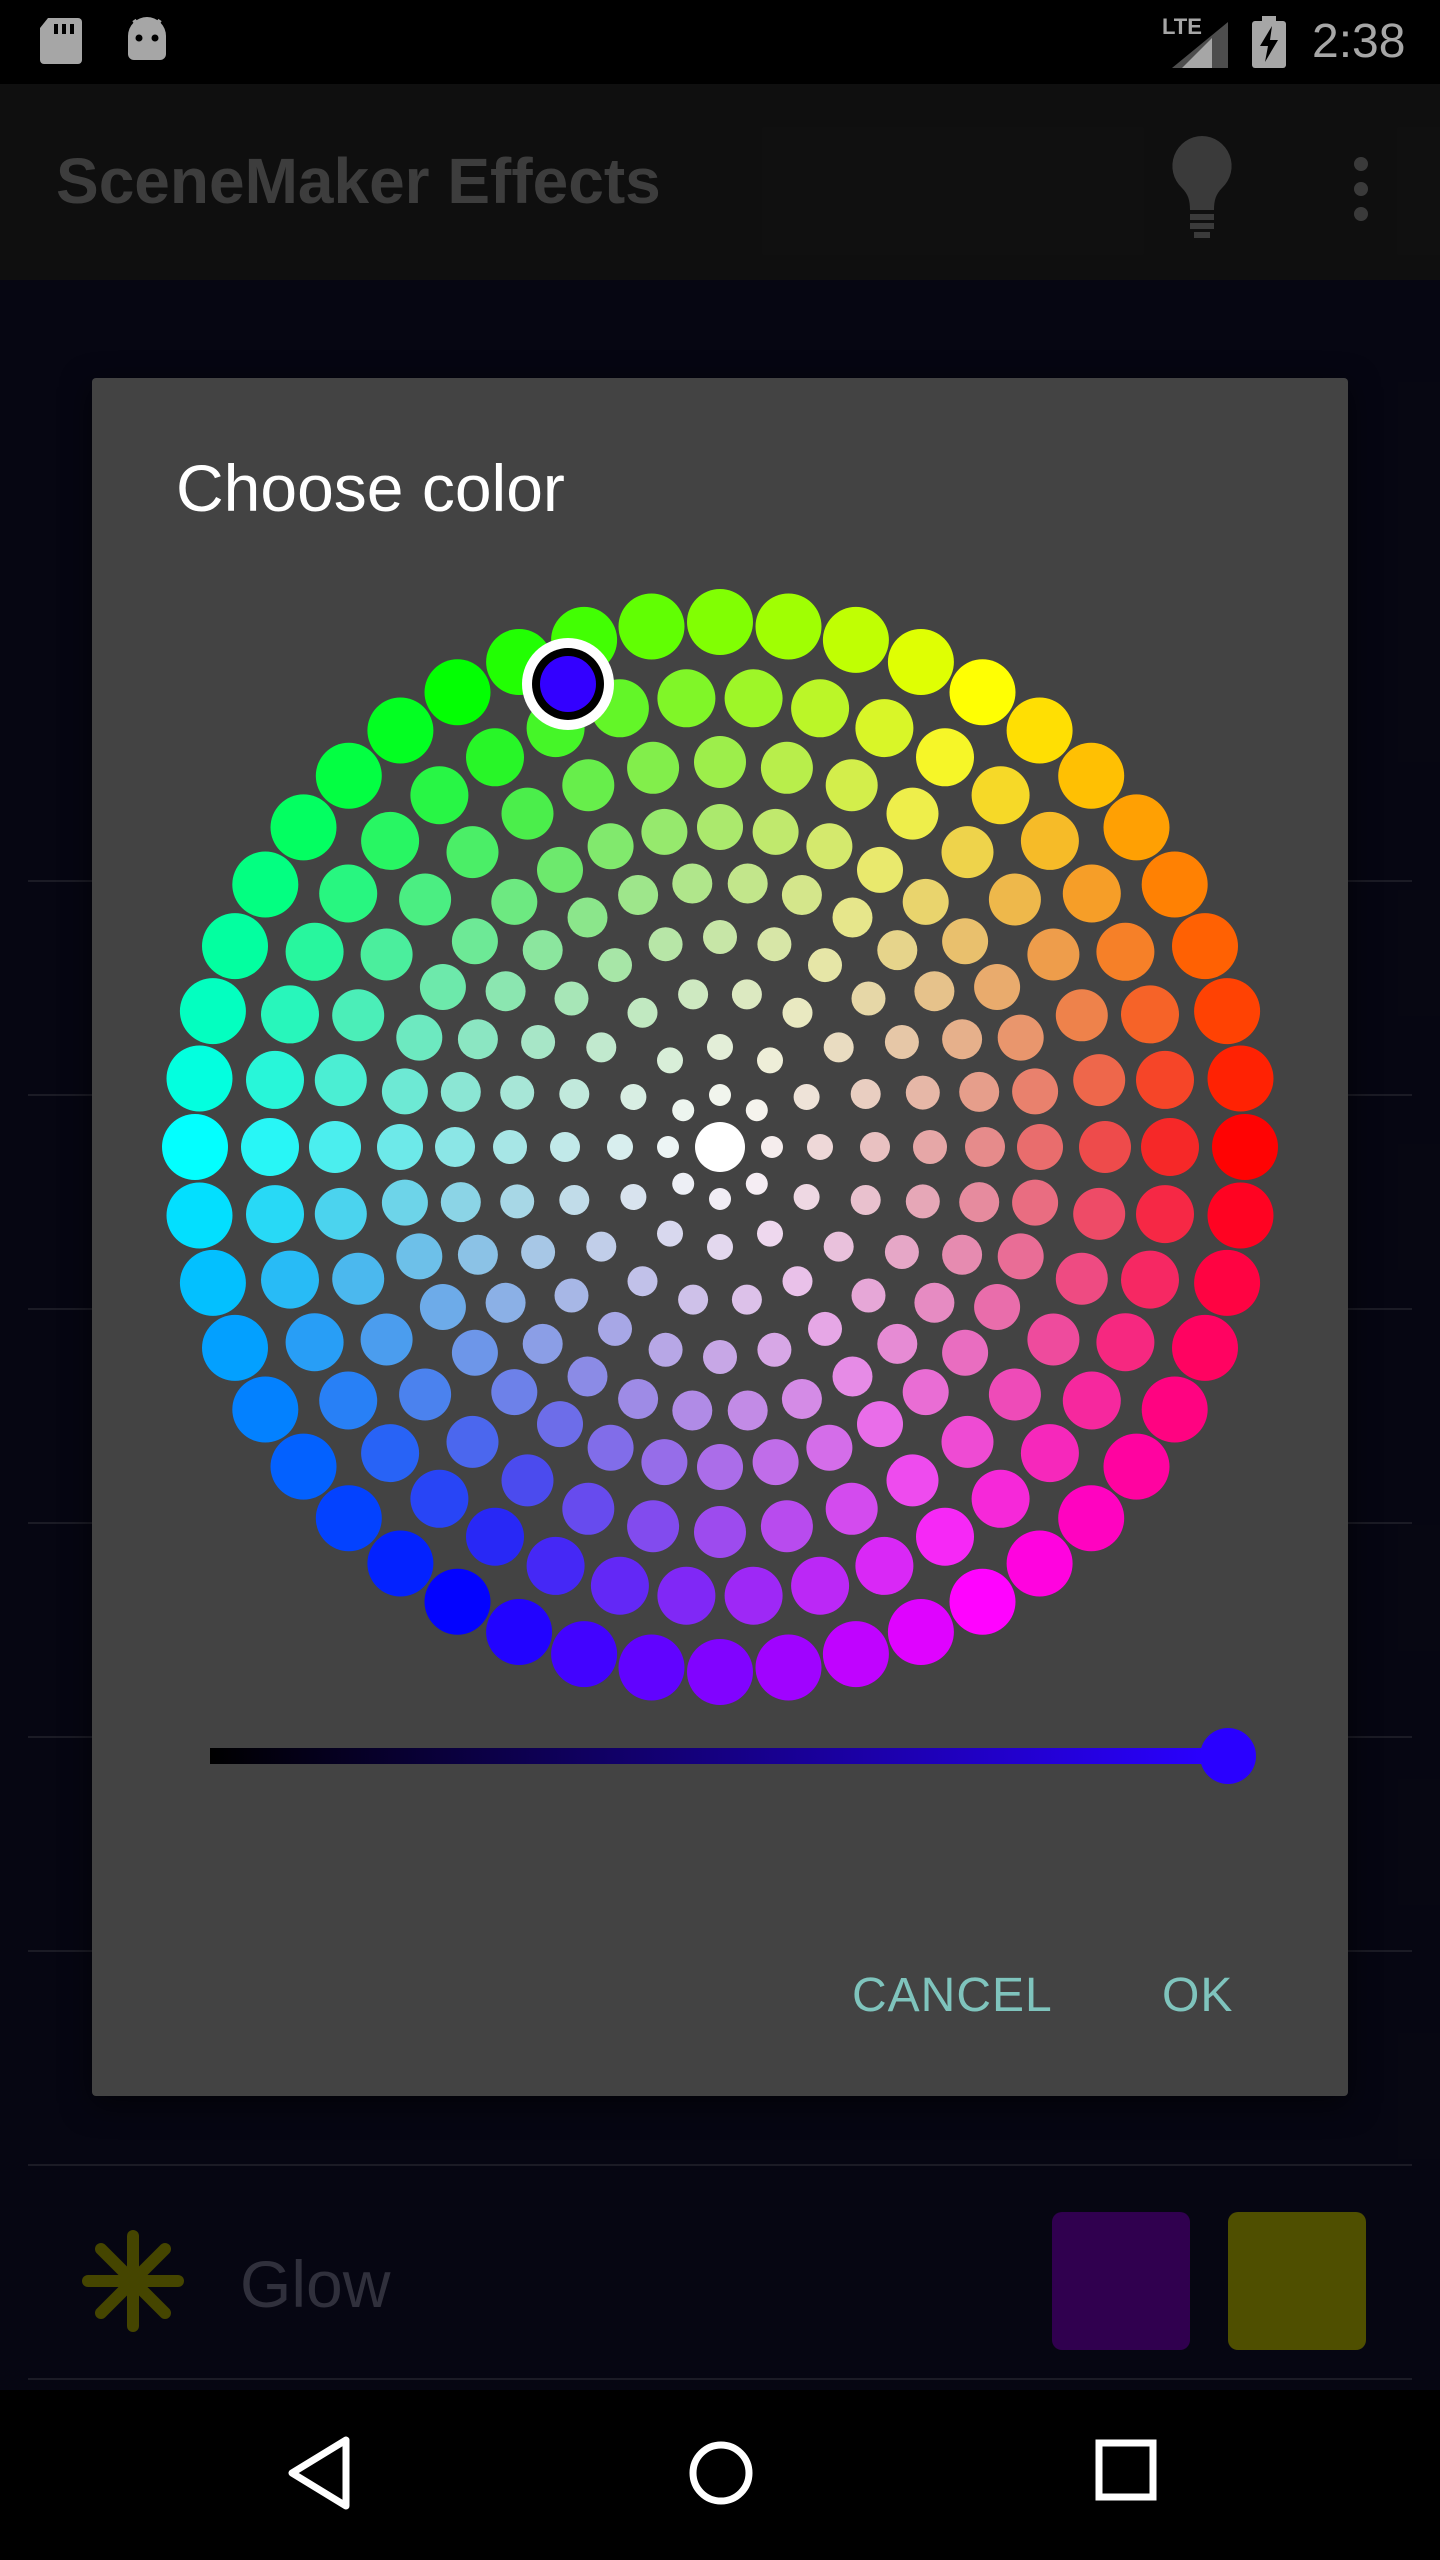 This screenshot has height=2560, width=1440. What do you see at coordinates (710, 1756) in the screenshot?
I see `brightness-slider-track` at bounding box center [710, 1756].